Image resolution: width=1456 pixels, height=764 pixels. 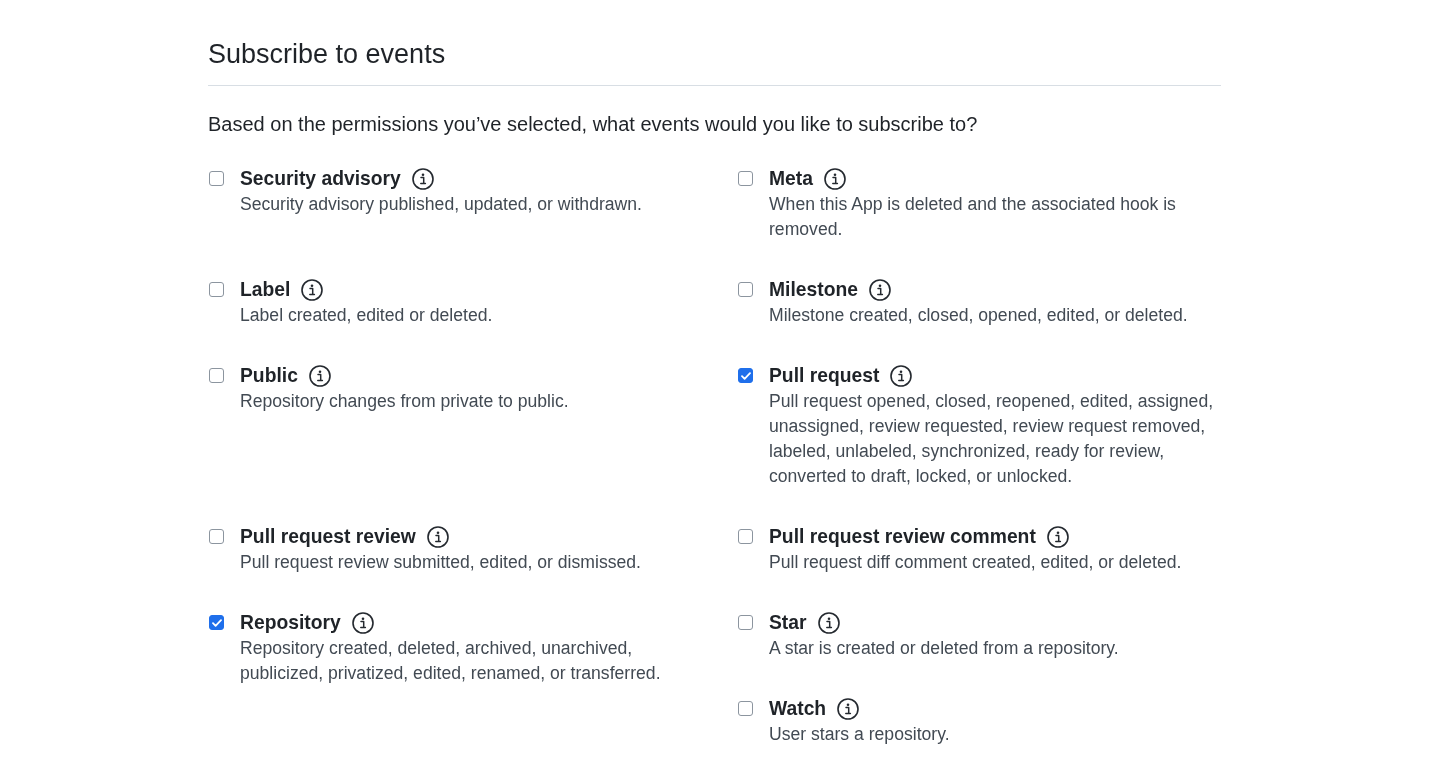 What do you see at coordinates (944, 648) in the screenshot?
I see `event-description: A star is created or deleted from a repository.` at bounding box center [944, 648].